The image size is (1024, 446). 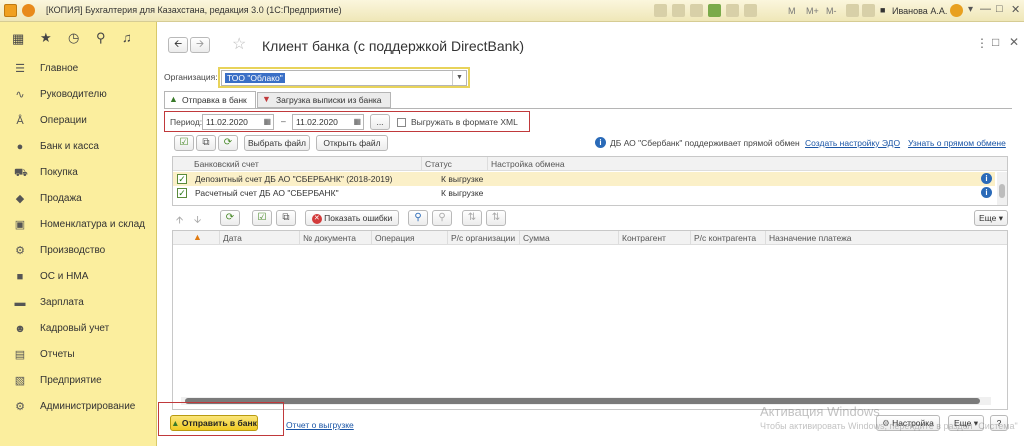 I want to click on date-from-field: 11.02.2020 ▦, so click(x=238, y=122).